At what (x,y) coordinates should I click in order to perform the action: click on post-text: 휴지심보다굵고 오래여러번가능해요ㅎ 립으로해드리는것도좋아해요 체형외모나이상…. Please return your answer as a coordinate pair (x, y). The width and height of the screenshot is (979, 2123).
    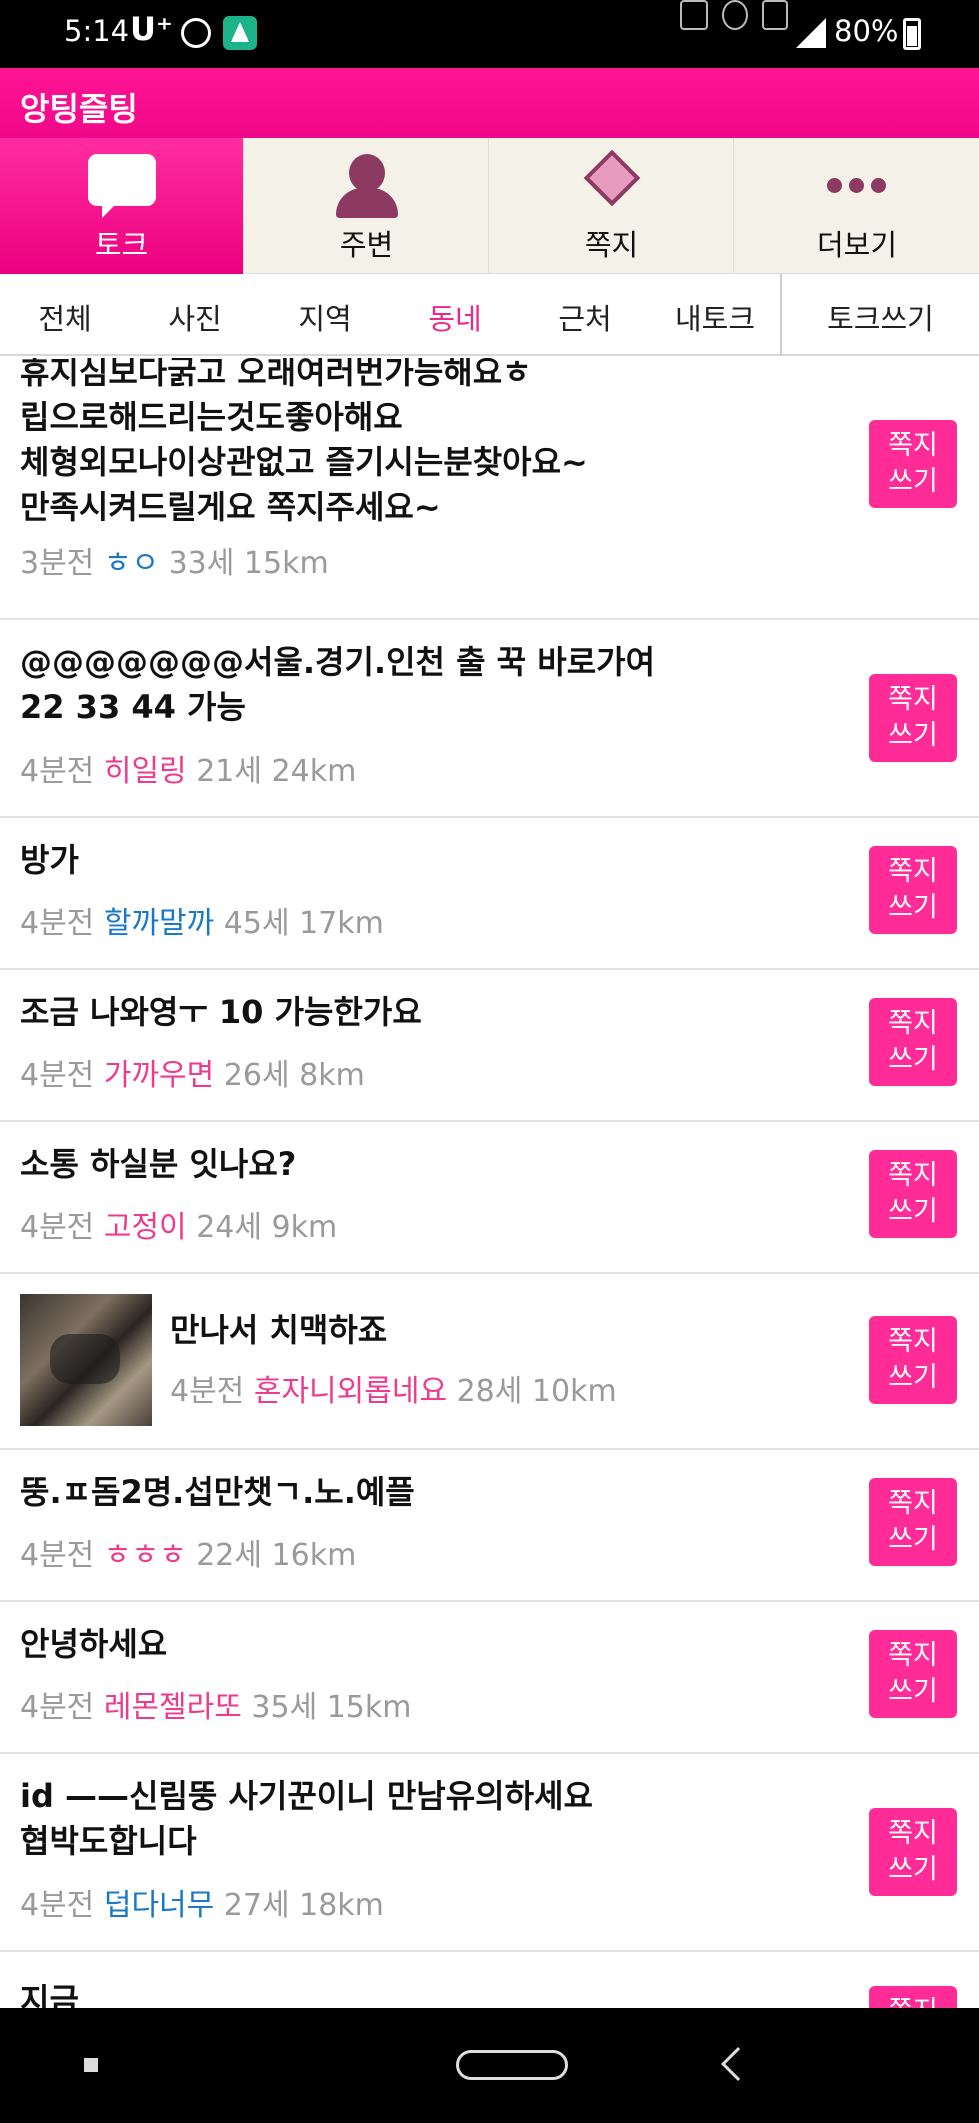
    Looking at the image, I should click on (304, 442).